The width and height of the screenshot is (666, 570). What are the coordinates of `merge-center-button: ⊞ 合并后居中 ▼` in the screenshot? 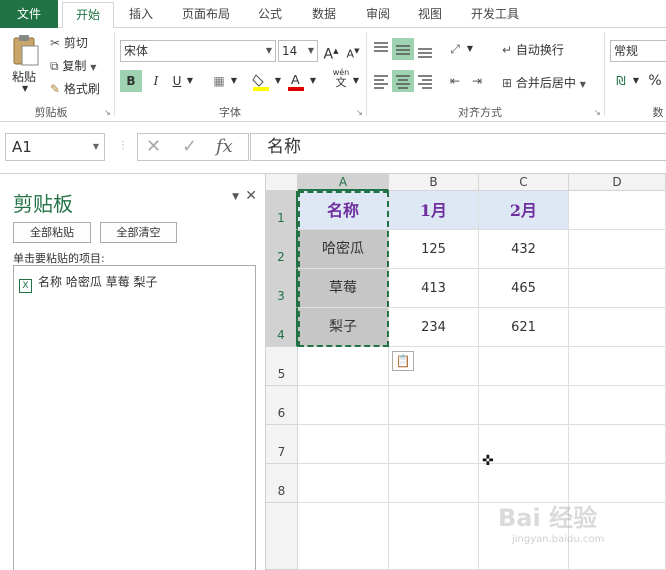 It's located at (544, 82).